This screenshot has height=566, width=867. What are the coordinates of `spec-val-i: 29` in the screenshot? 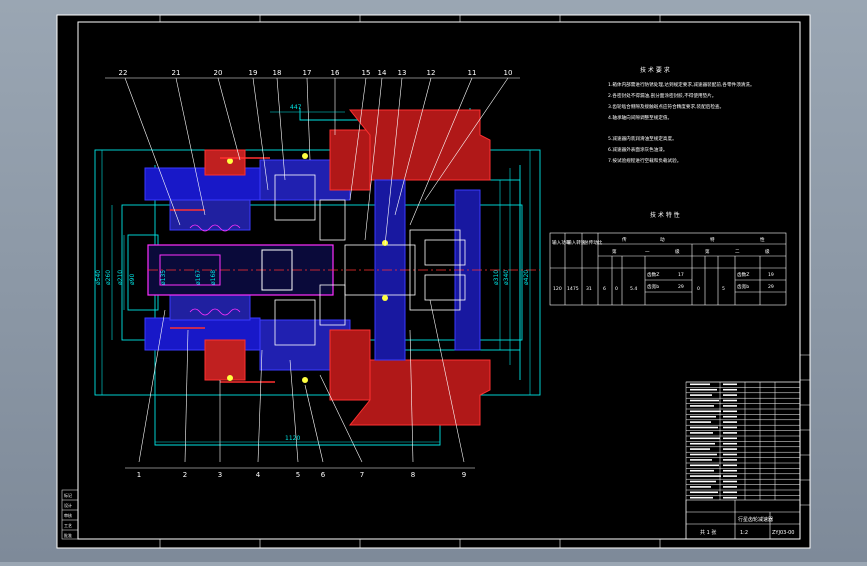 It's located at (771, 287).